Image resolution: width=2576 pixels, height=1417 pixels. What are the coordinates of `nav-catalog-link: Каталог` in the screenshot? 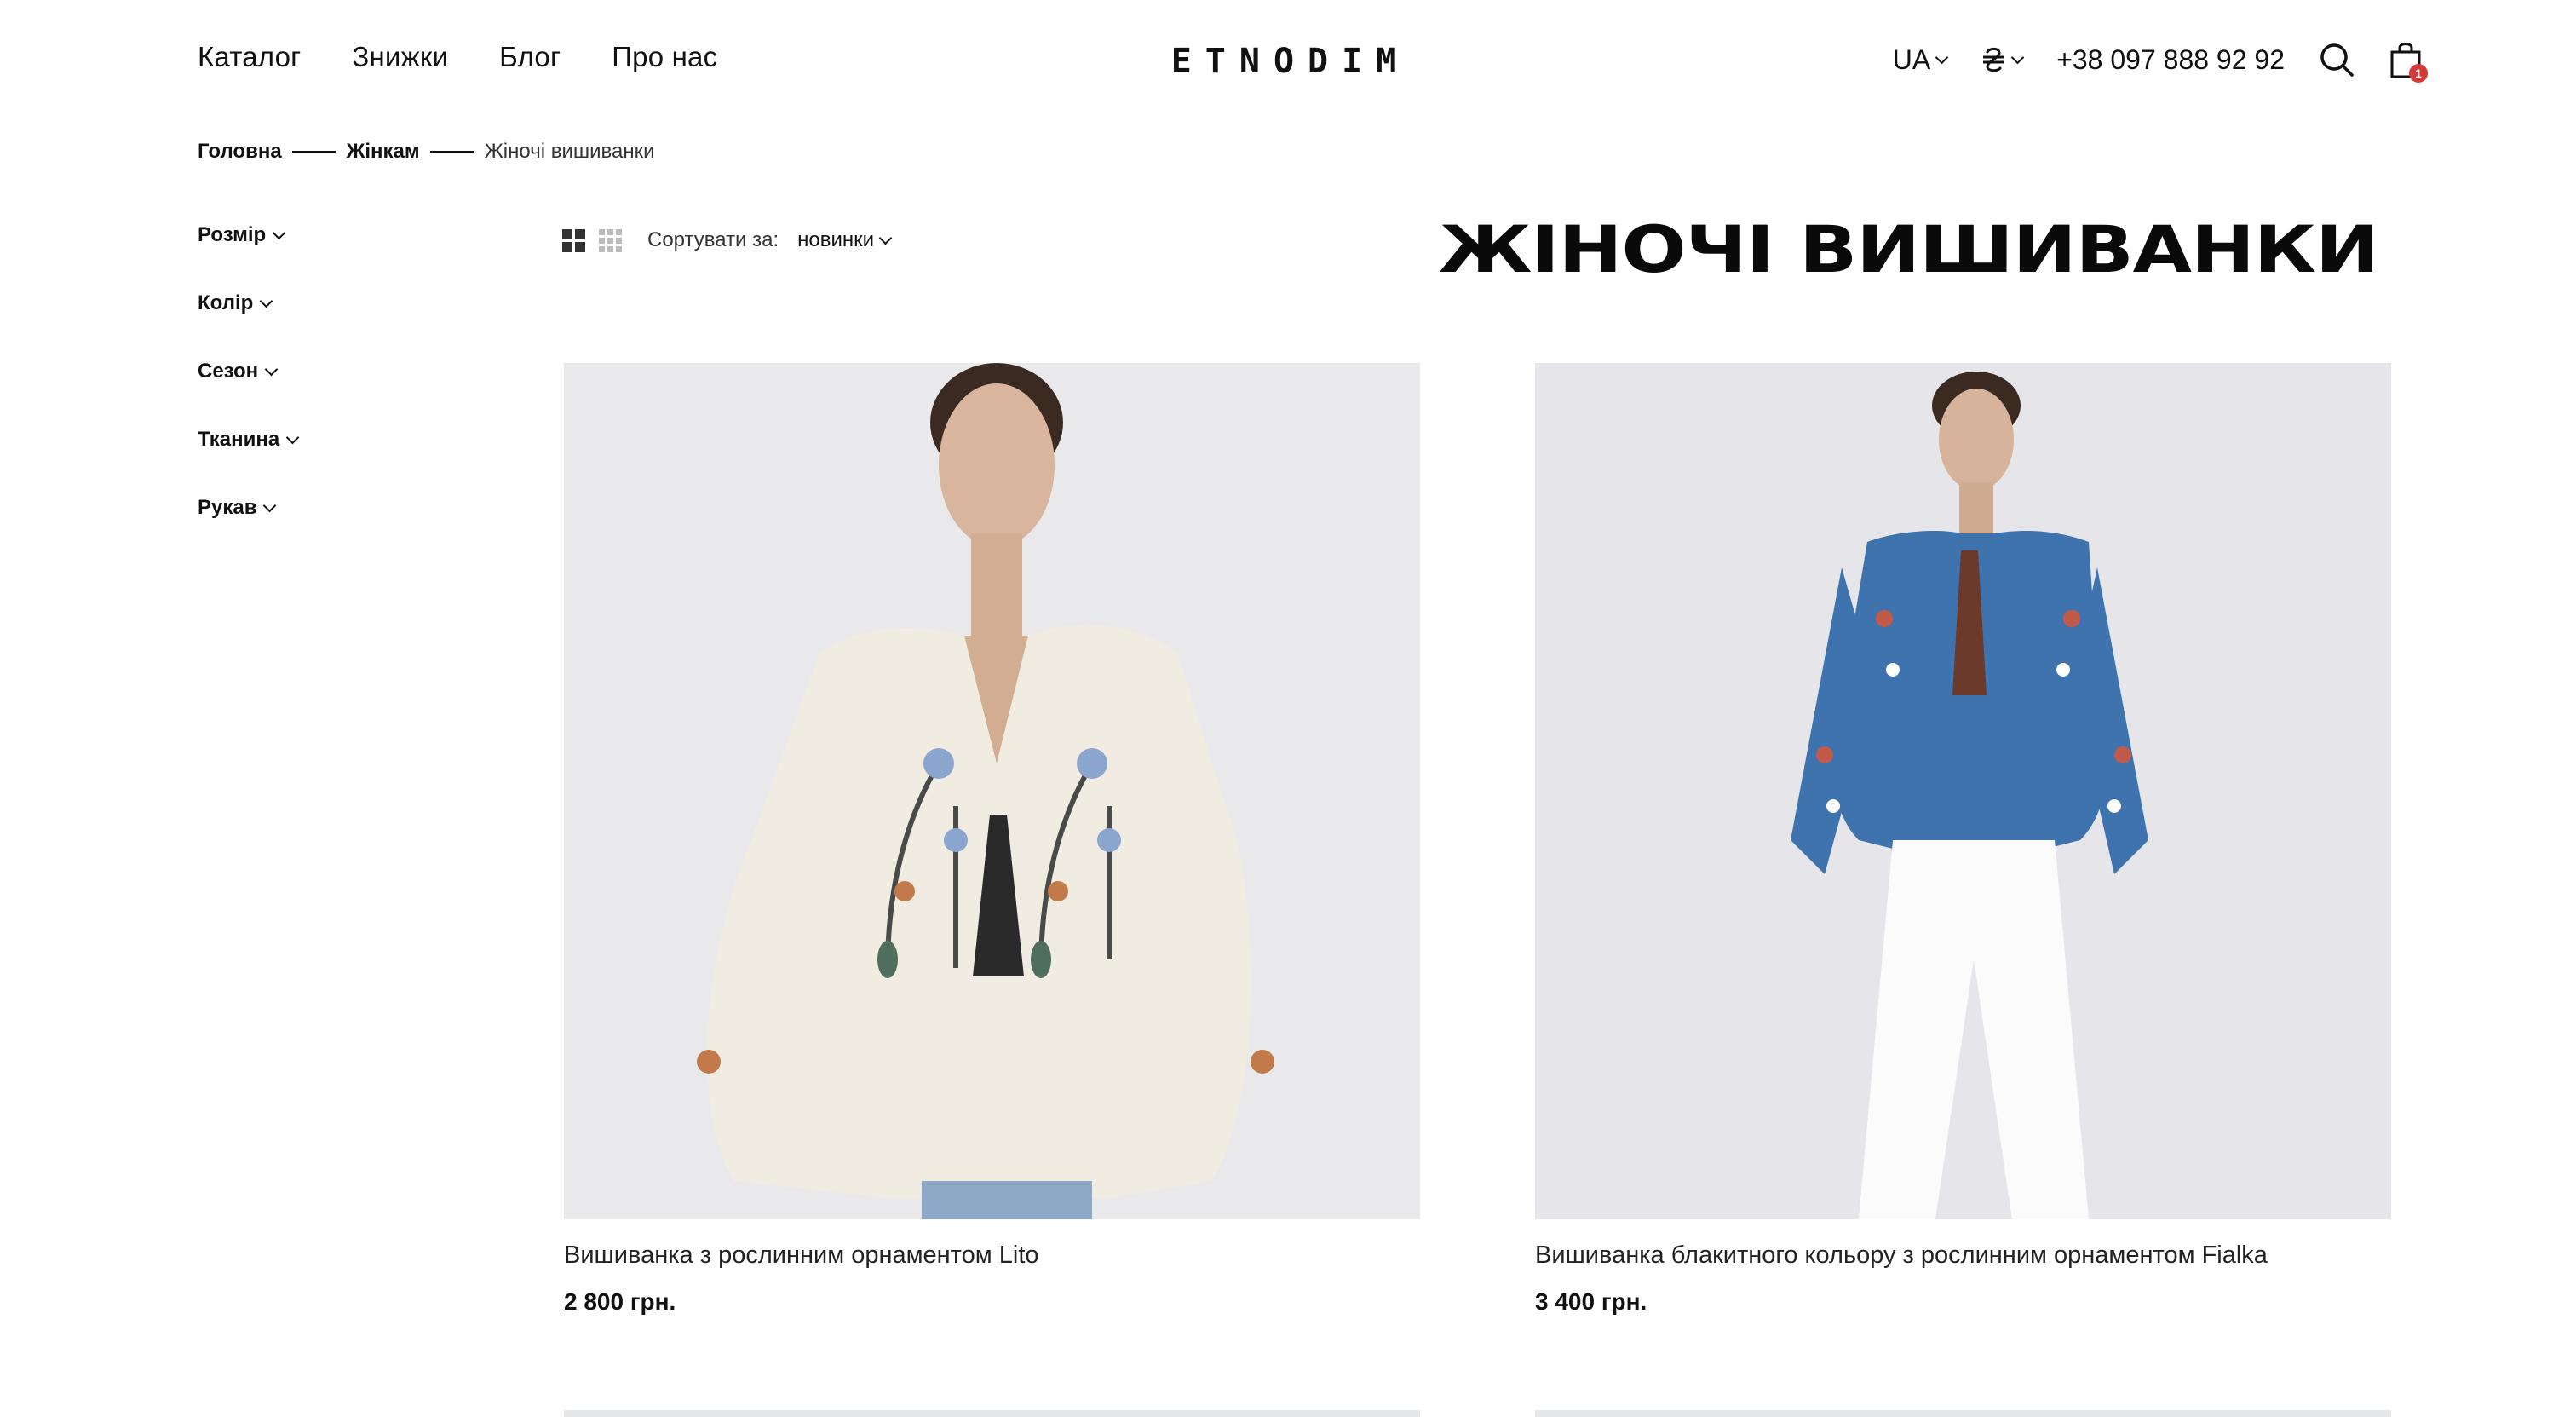 It's located at (250, 57).